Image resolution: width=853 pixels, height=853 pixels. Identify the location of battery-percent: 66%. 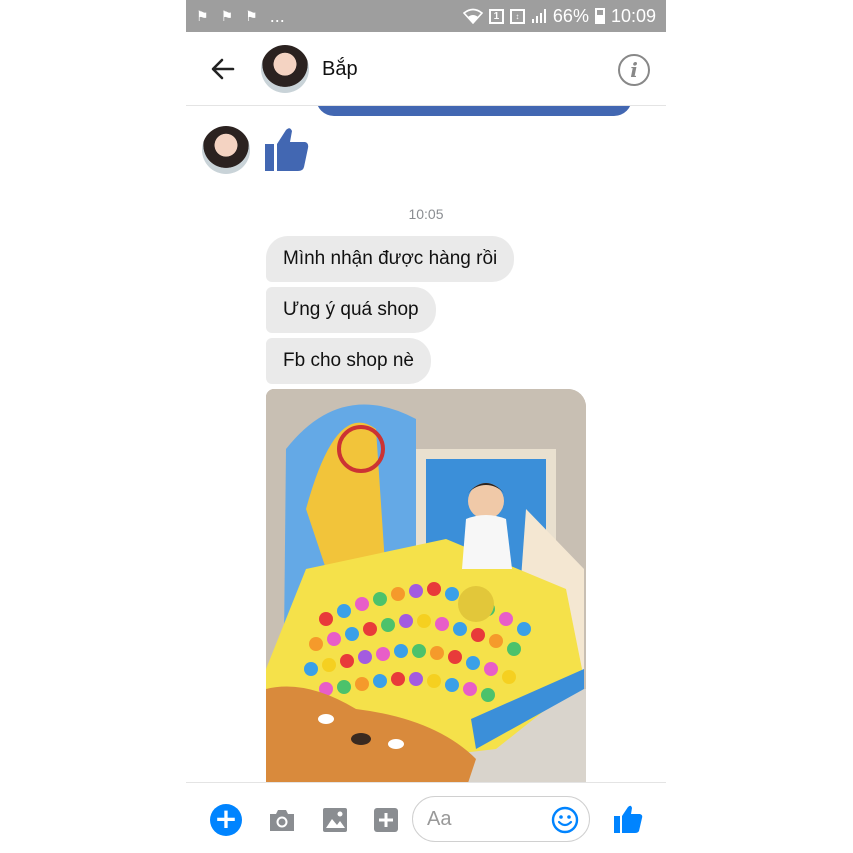
(570, 15).